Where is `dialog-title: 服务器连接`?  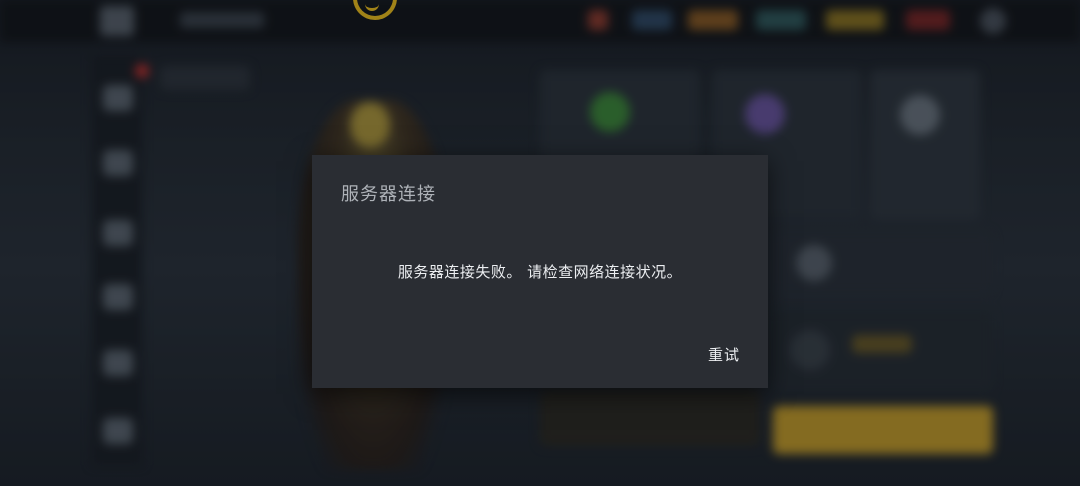 dialog-title: 服务器连接 is located at coordinates (388, 194).